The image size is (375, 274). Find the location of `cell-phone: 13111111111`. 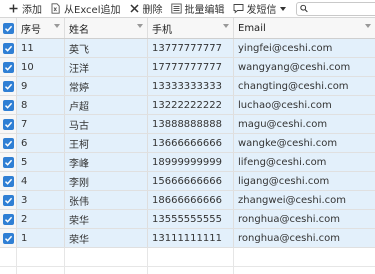

cell-phone: 13111111111 is located at coordinates (191, 238).